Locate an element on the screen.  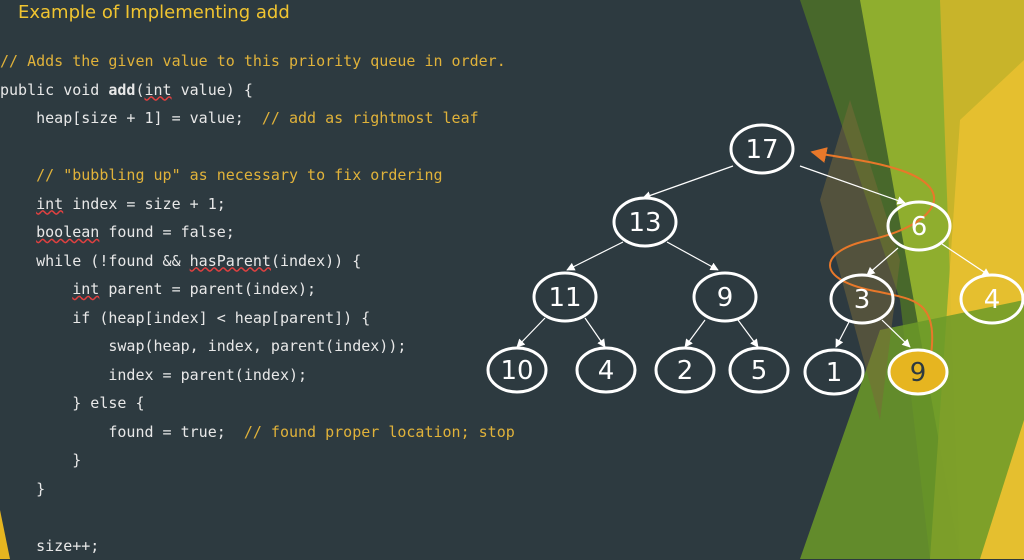
heap-node-13-label: 13 is located at coordinates (644, 223).